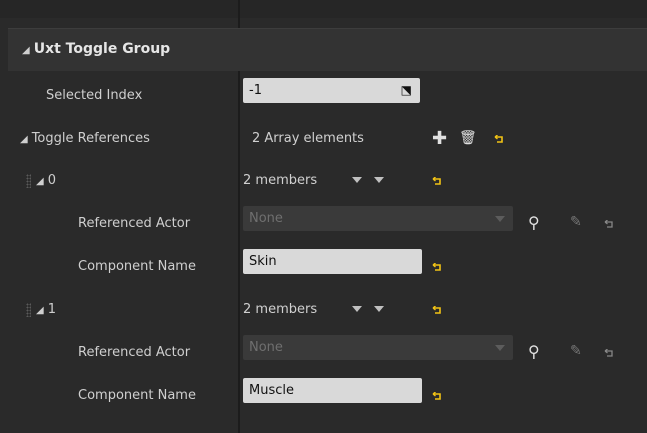 This screenshot has width=647, height=433. What do you see at coordinates (327, 181) in the screenshot?
I see `array-element-0-row: ◢ 0 2 members` at bounding box center [327, 181].